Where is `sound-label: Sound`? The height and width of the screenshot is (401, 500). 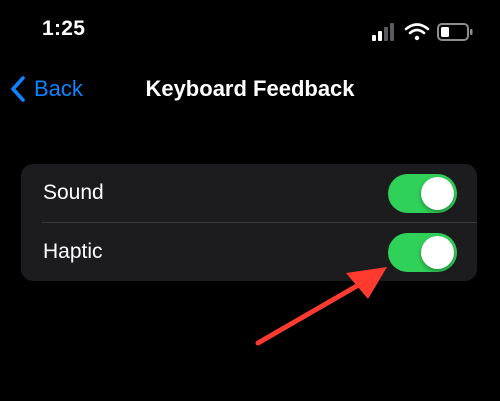
sound-label: Sound is located at coordinates (73, 192).